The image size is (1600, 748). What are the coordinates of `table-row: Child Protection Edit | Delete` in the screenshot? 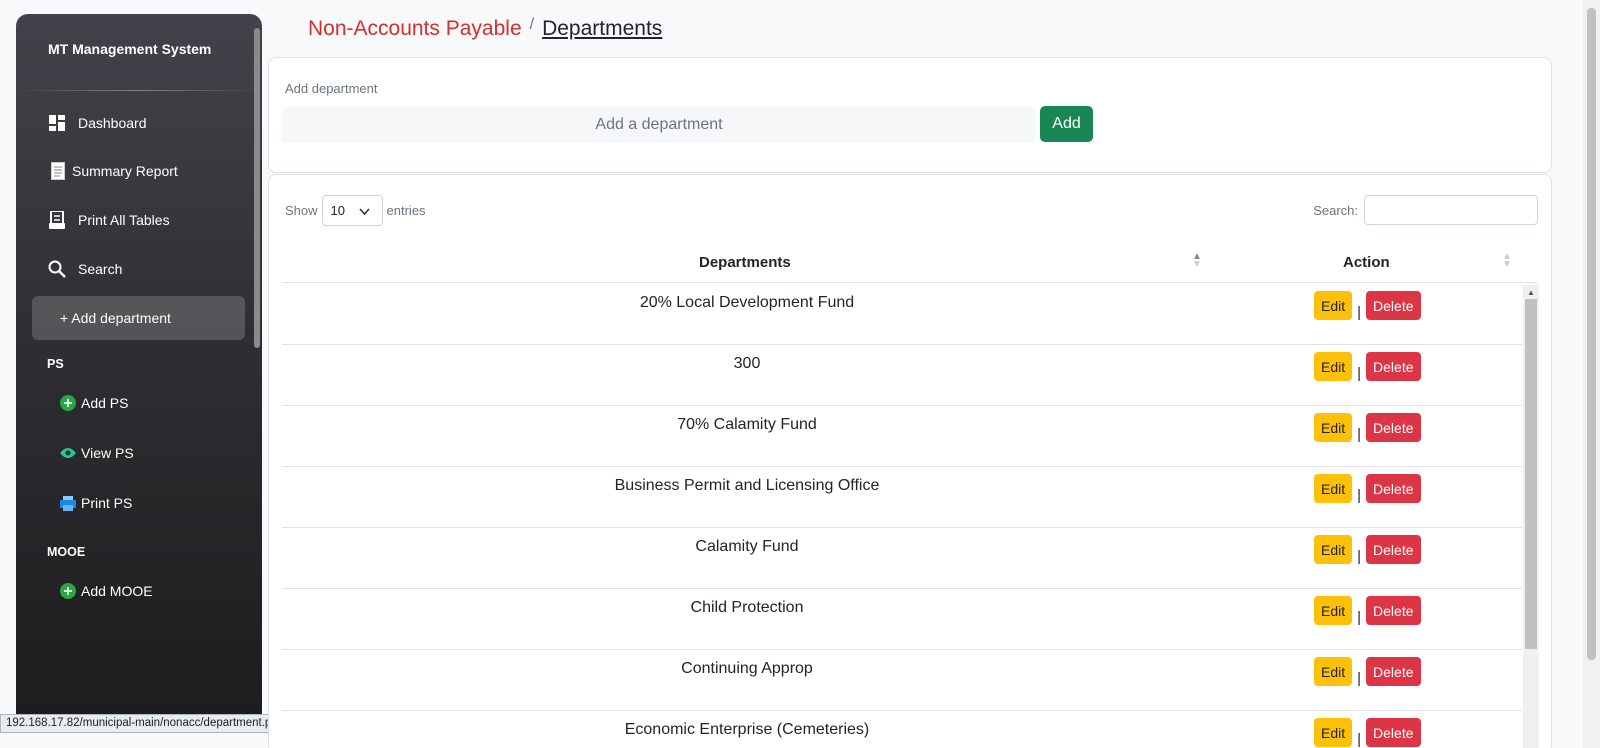 It's located at (902, 619).